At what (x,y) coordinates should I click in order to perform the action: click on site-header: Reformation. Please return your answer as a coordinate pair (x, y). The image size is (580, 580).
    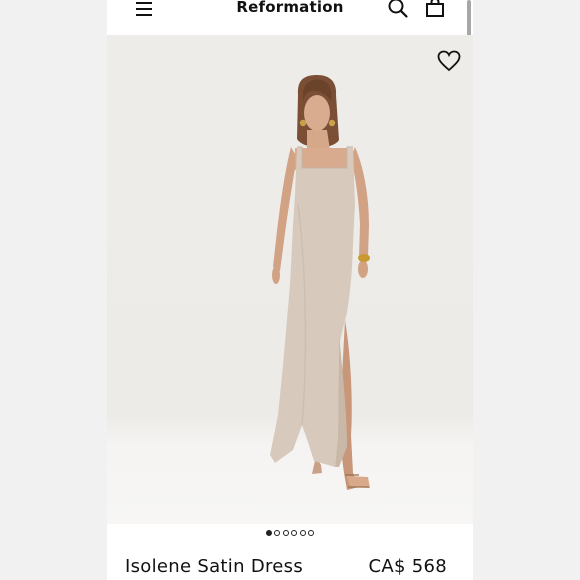
    Looking at the image, I should click on (290, 17).